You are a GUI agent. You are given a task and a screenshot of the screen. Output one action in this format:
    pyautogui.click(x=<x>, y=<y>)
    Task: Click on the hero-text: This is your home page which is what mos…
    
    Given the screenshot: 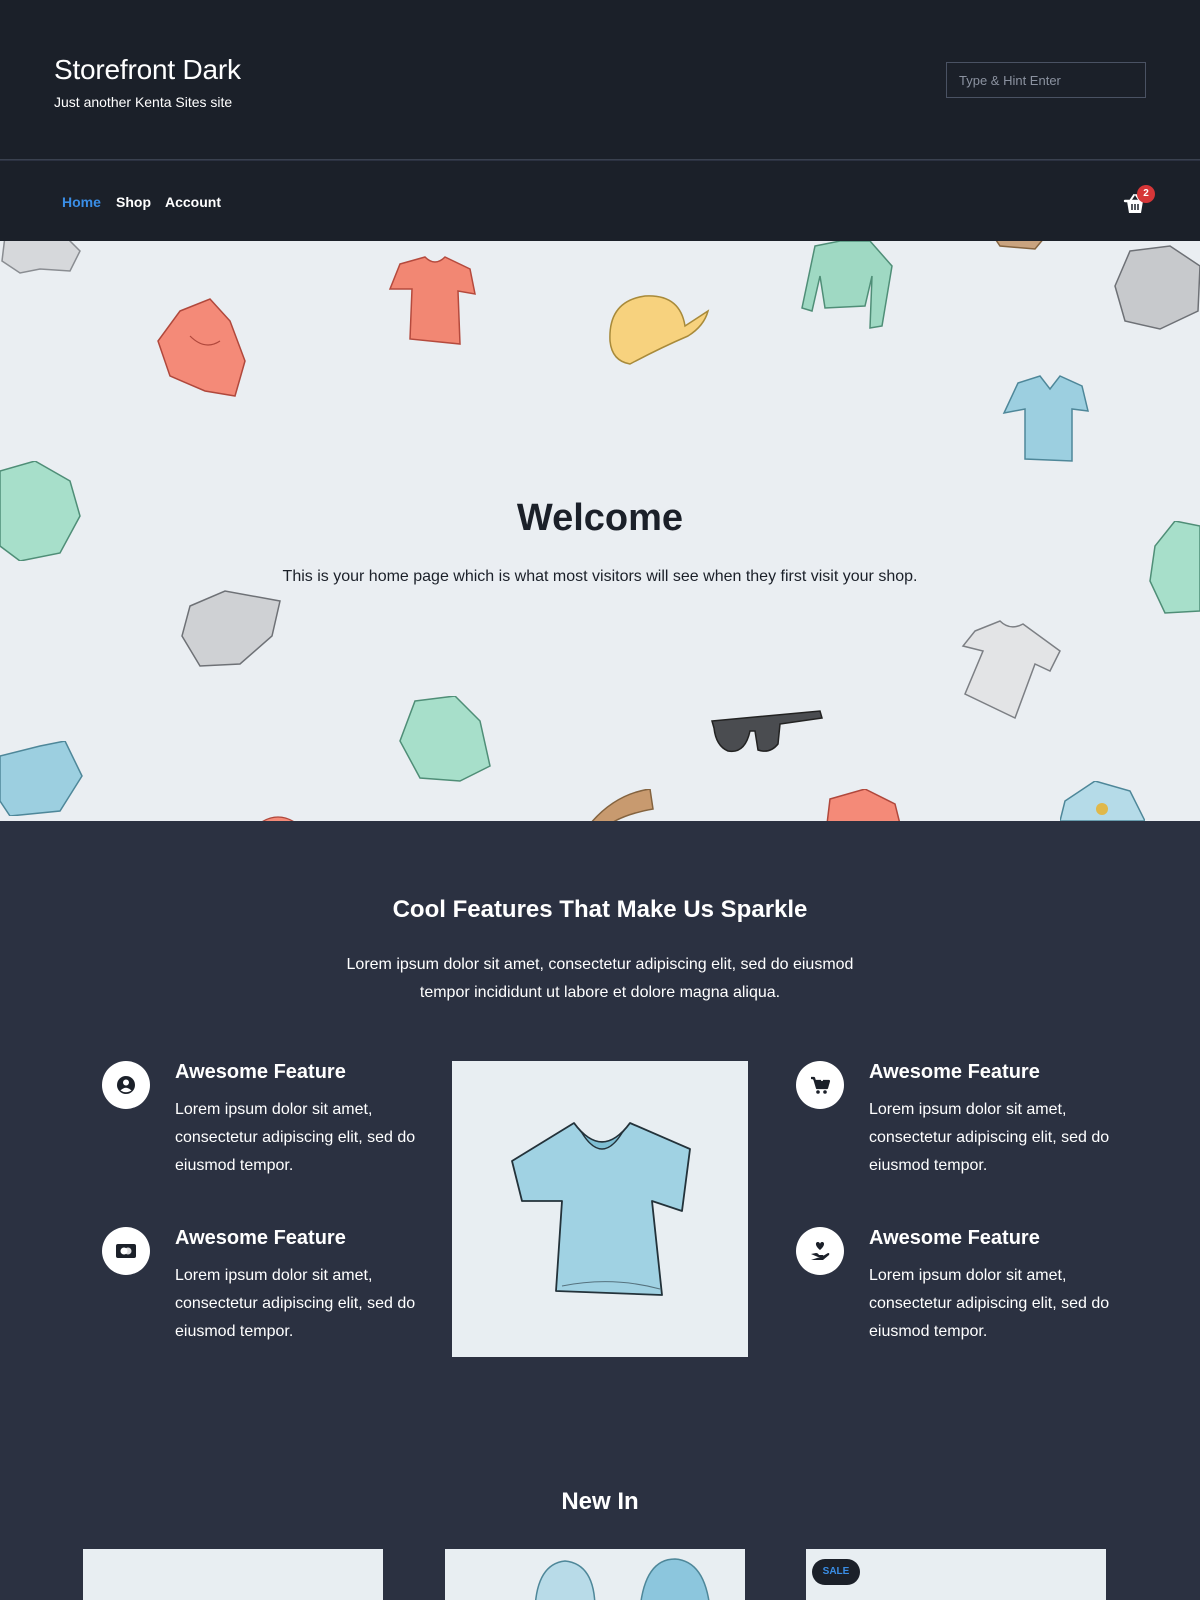 What is the action you would take?
    pyautogui.click(x=600, y=576)
    